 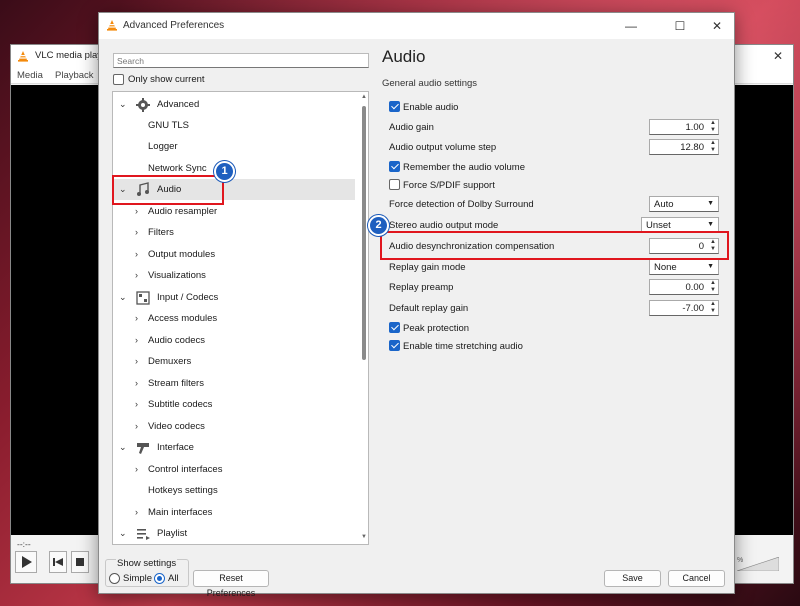 I want to click on panel-title: Audio, so click(x=404, y=56).